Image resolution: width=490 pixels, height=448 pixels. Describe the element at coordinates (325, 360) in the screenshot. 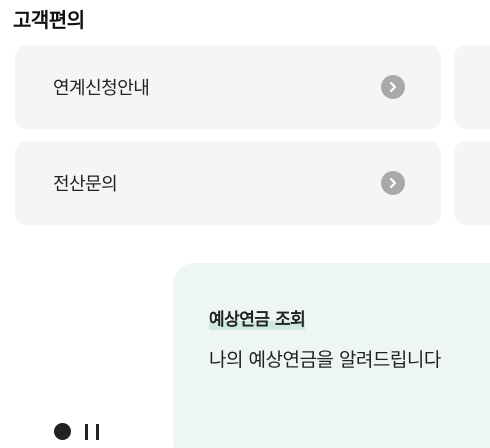

I see `banner-description: 나의 예상연금을 알려드립니다` at that location.